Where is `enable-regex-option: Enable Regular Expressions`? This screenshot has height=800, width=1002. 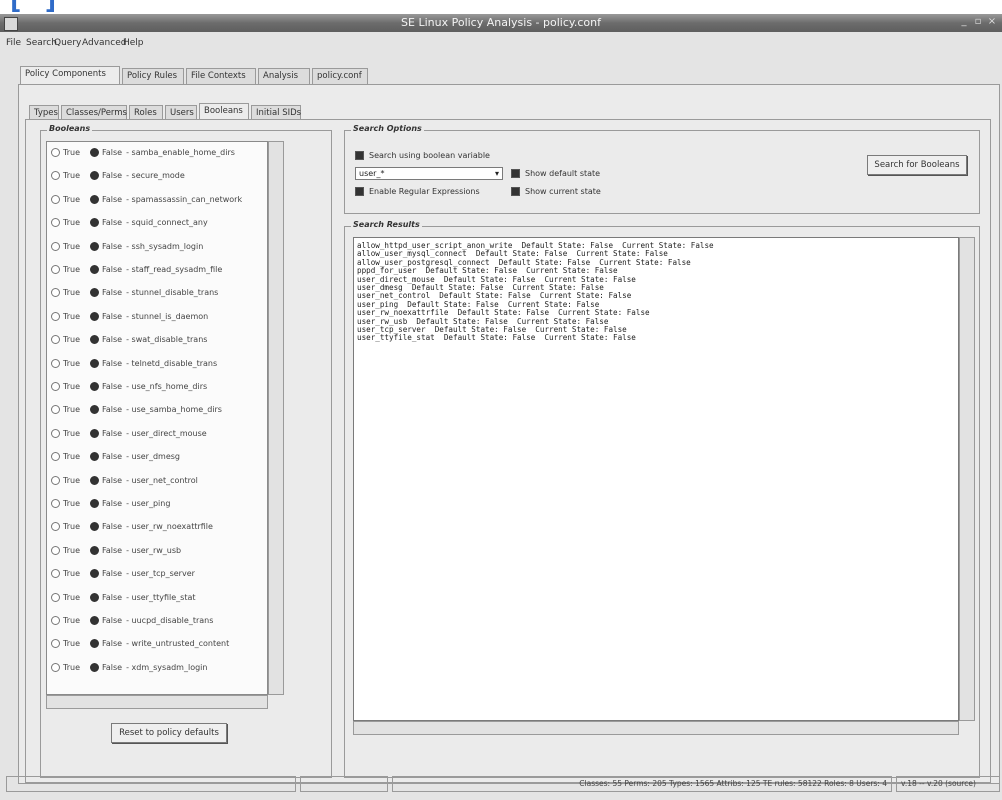 enable-regex-option: Enable Regular Expressions is located at coordinates (417, 191).